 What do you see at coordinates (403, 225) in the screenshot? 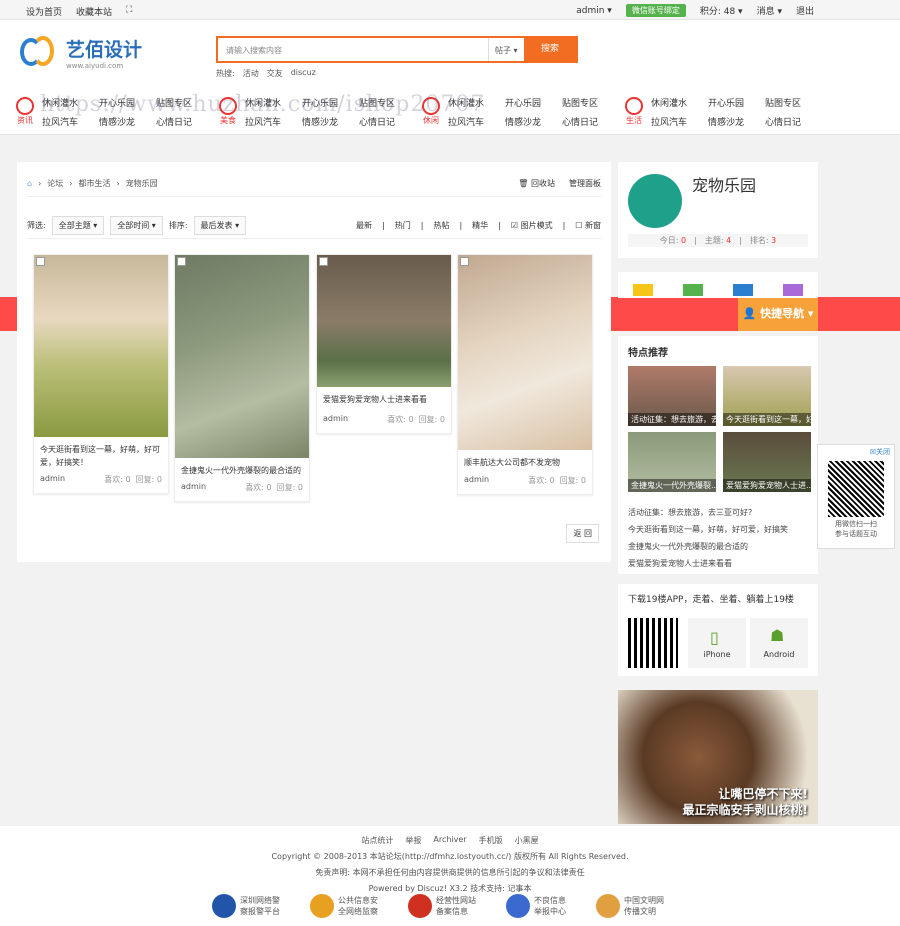
I see `tab-hot: 热门` at bounding box center [403, 225].